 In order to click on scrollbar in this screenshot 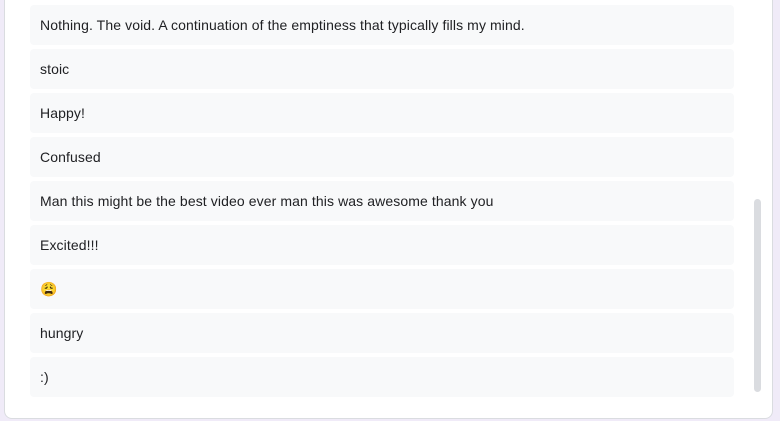, I will do `click(758, 205)`.